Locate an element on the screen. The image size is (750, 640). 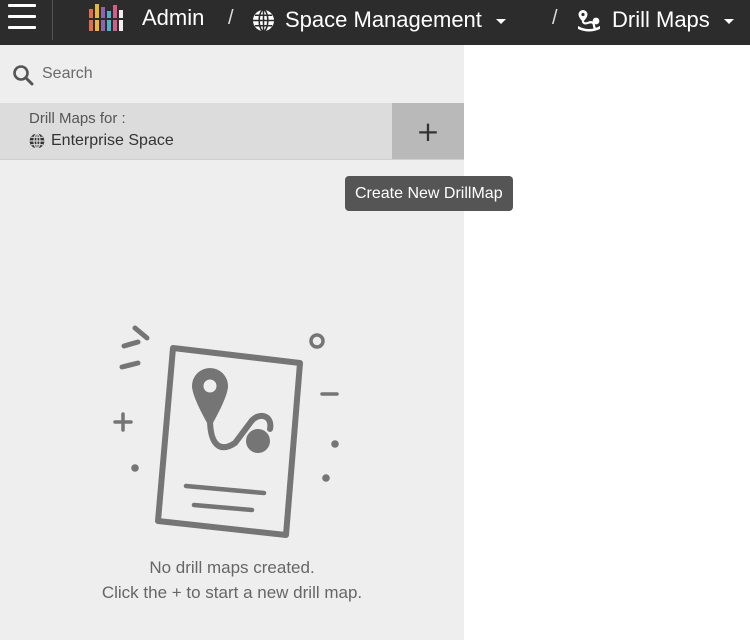
hamburger-menu-icon is located at coordinates (26, 20).